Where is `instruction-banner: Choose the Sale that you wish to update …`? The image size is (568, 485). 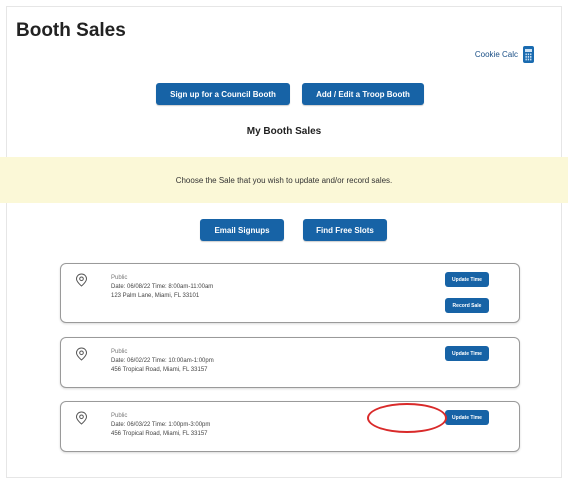 instruction-banner: Choose the Sale that you wish to update … is located at coordinates (284, 180).